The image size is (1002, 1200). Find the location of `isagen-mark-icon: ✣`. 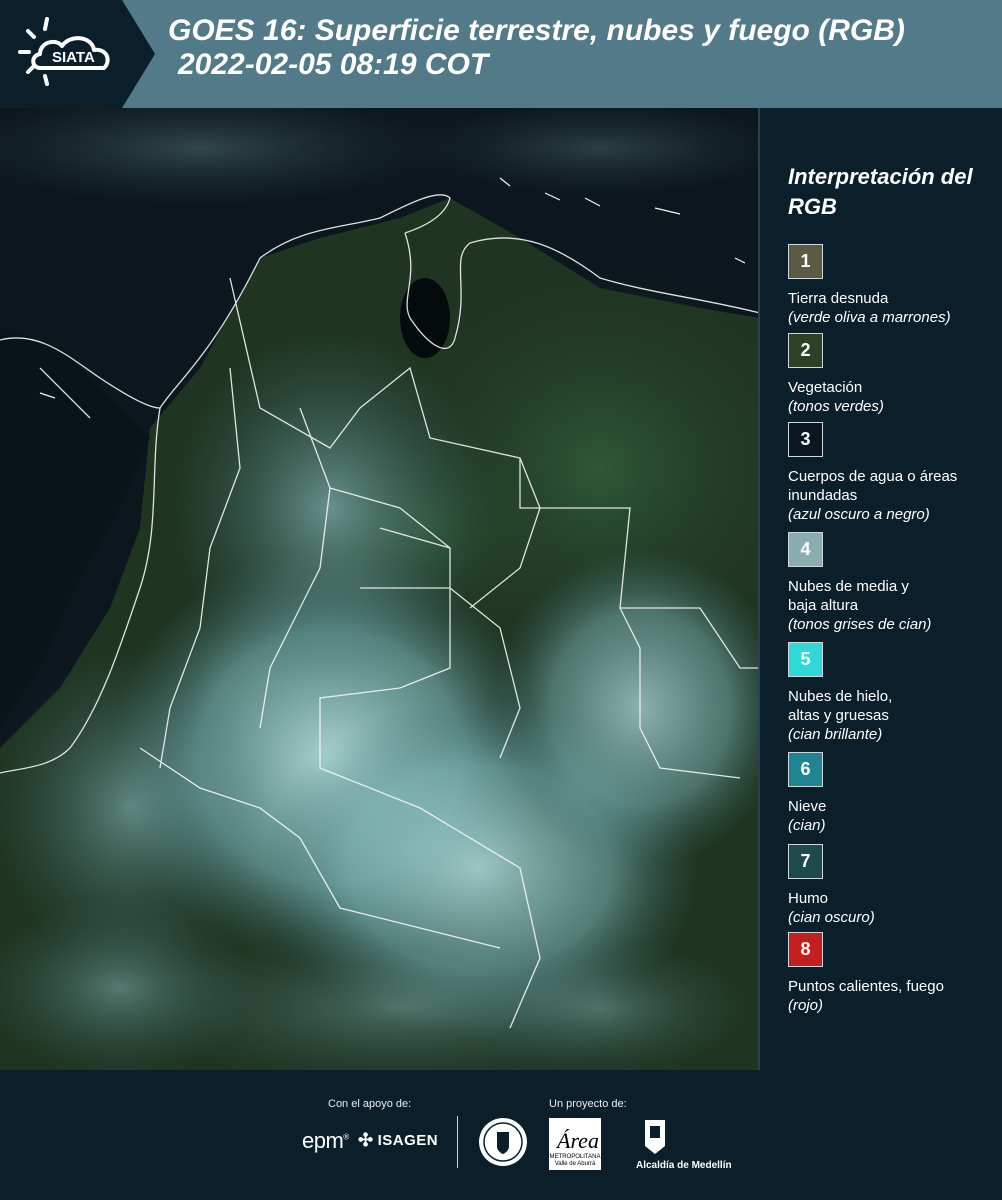

isagen-mark-icon: ✣ is located at coordinates (366, 1140).